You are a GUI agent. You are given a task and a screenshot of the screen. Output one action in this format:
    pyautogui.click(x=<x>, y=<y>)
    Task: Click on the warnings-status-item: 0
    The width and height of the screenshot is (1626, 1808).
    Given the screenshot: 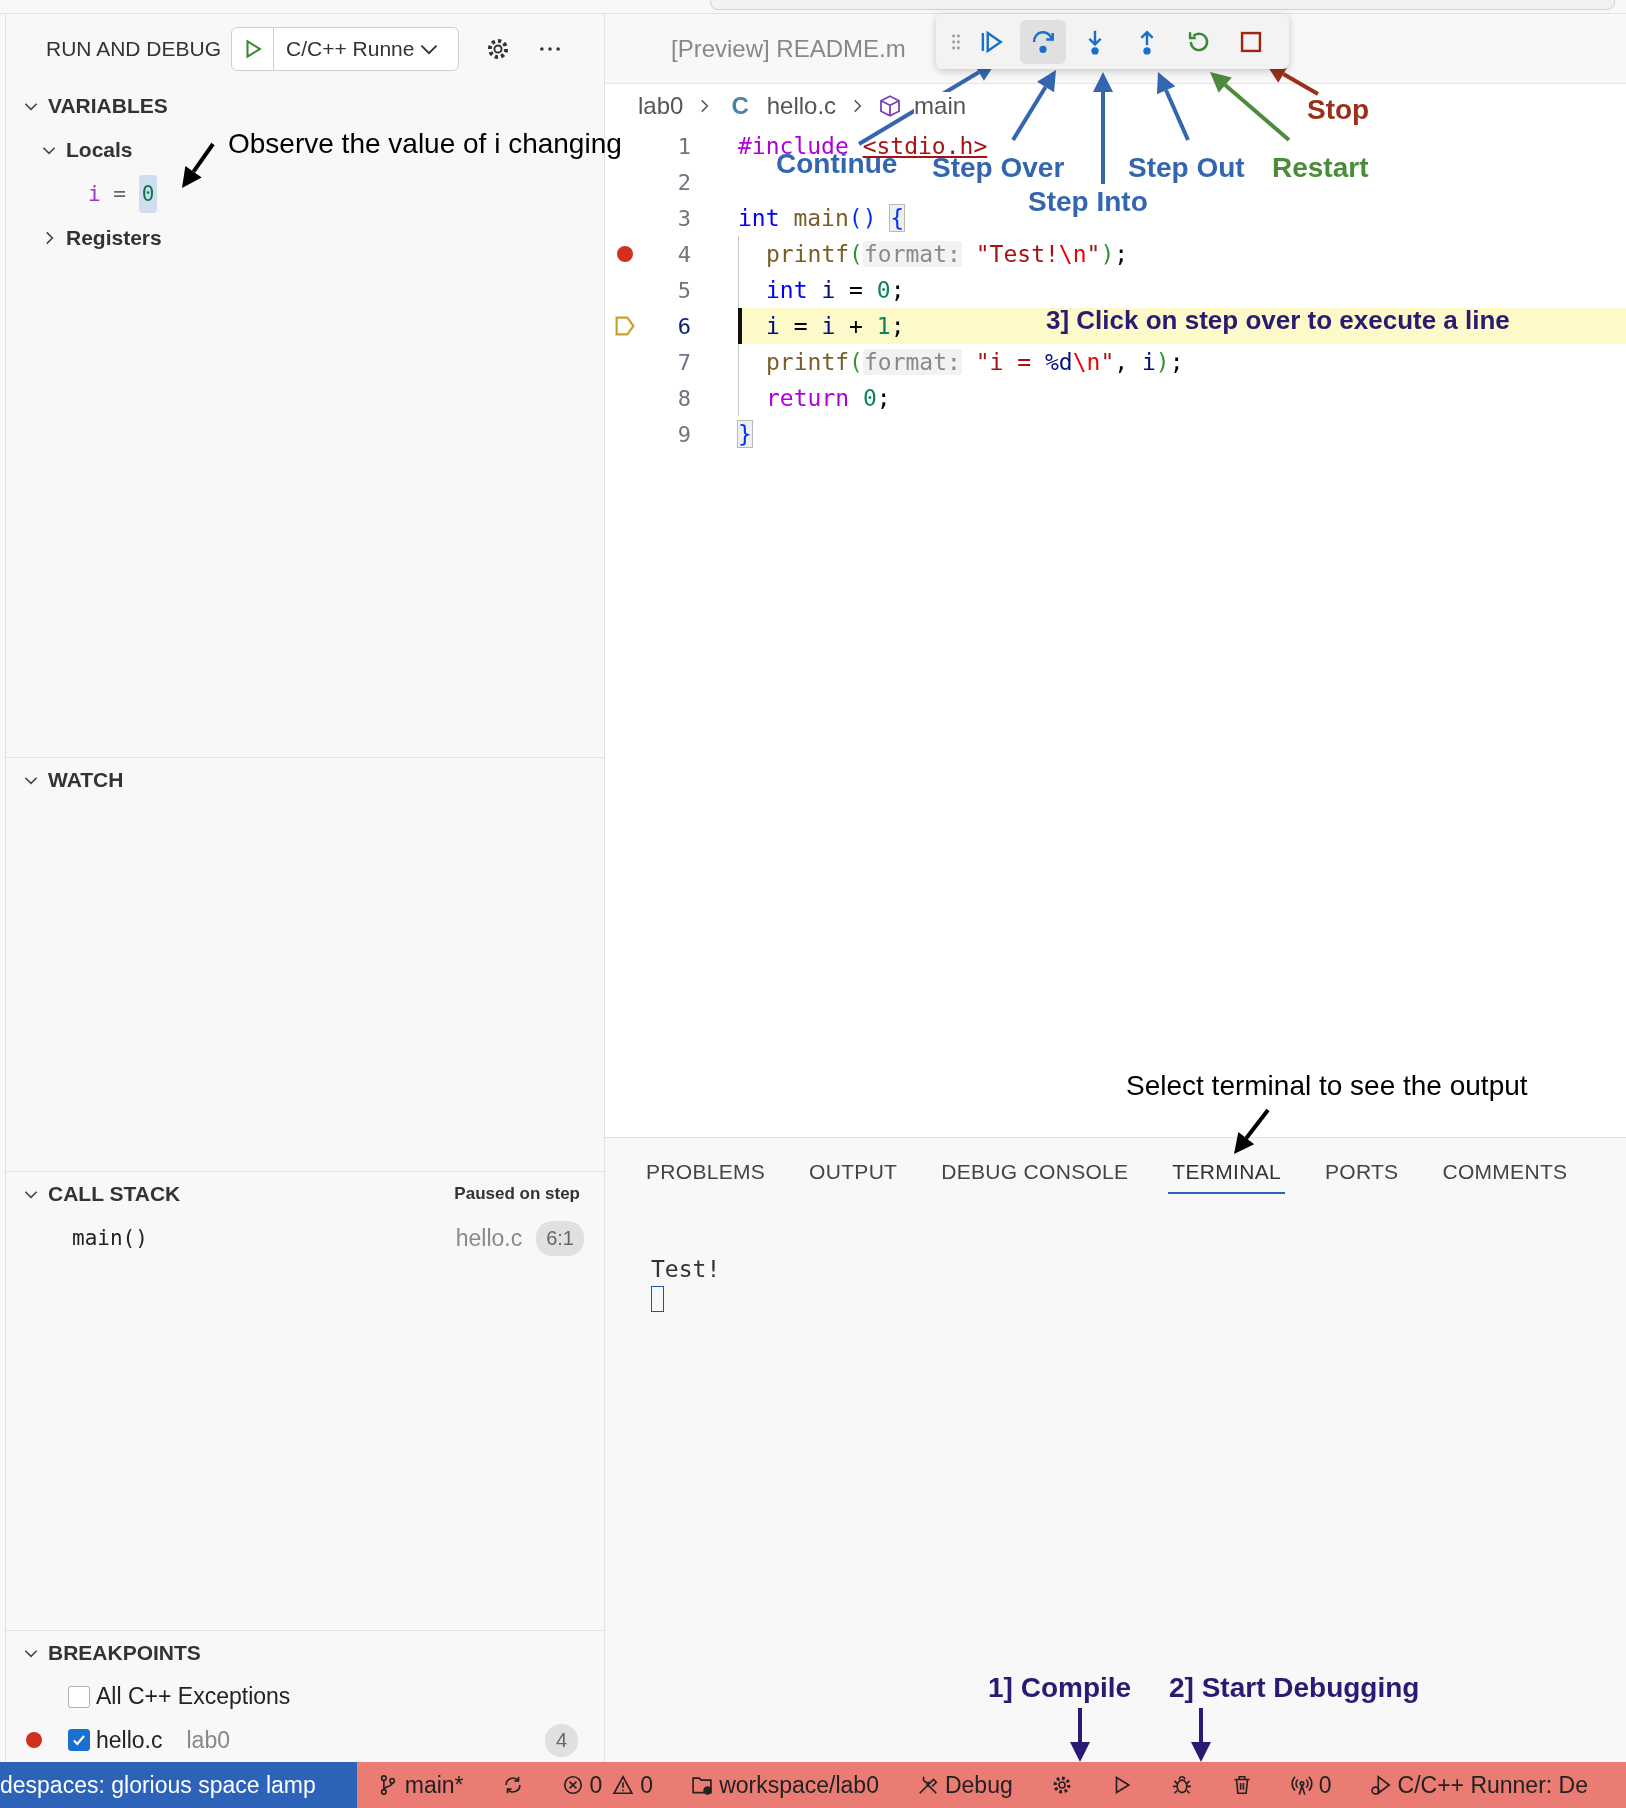 What is the action you would take?
    pyautogui.click(x=633, y=1785)
    